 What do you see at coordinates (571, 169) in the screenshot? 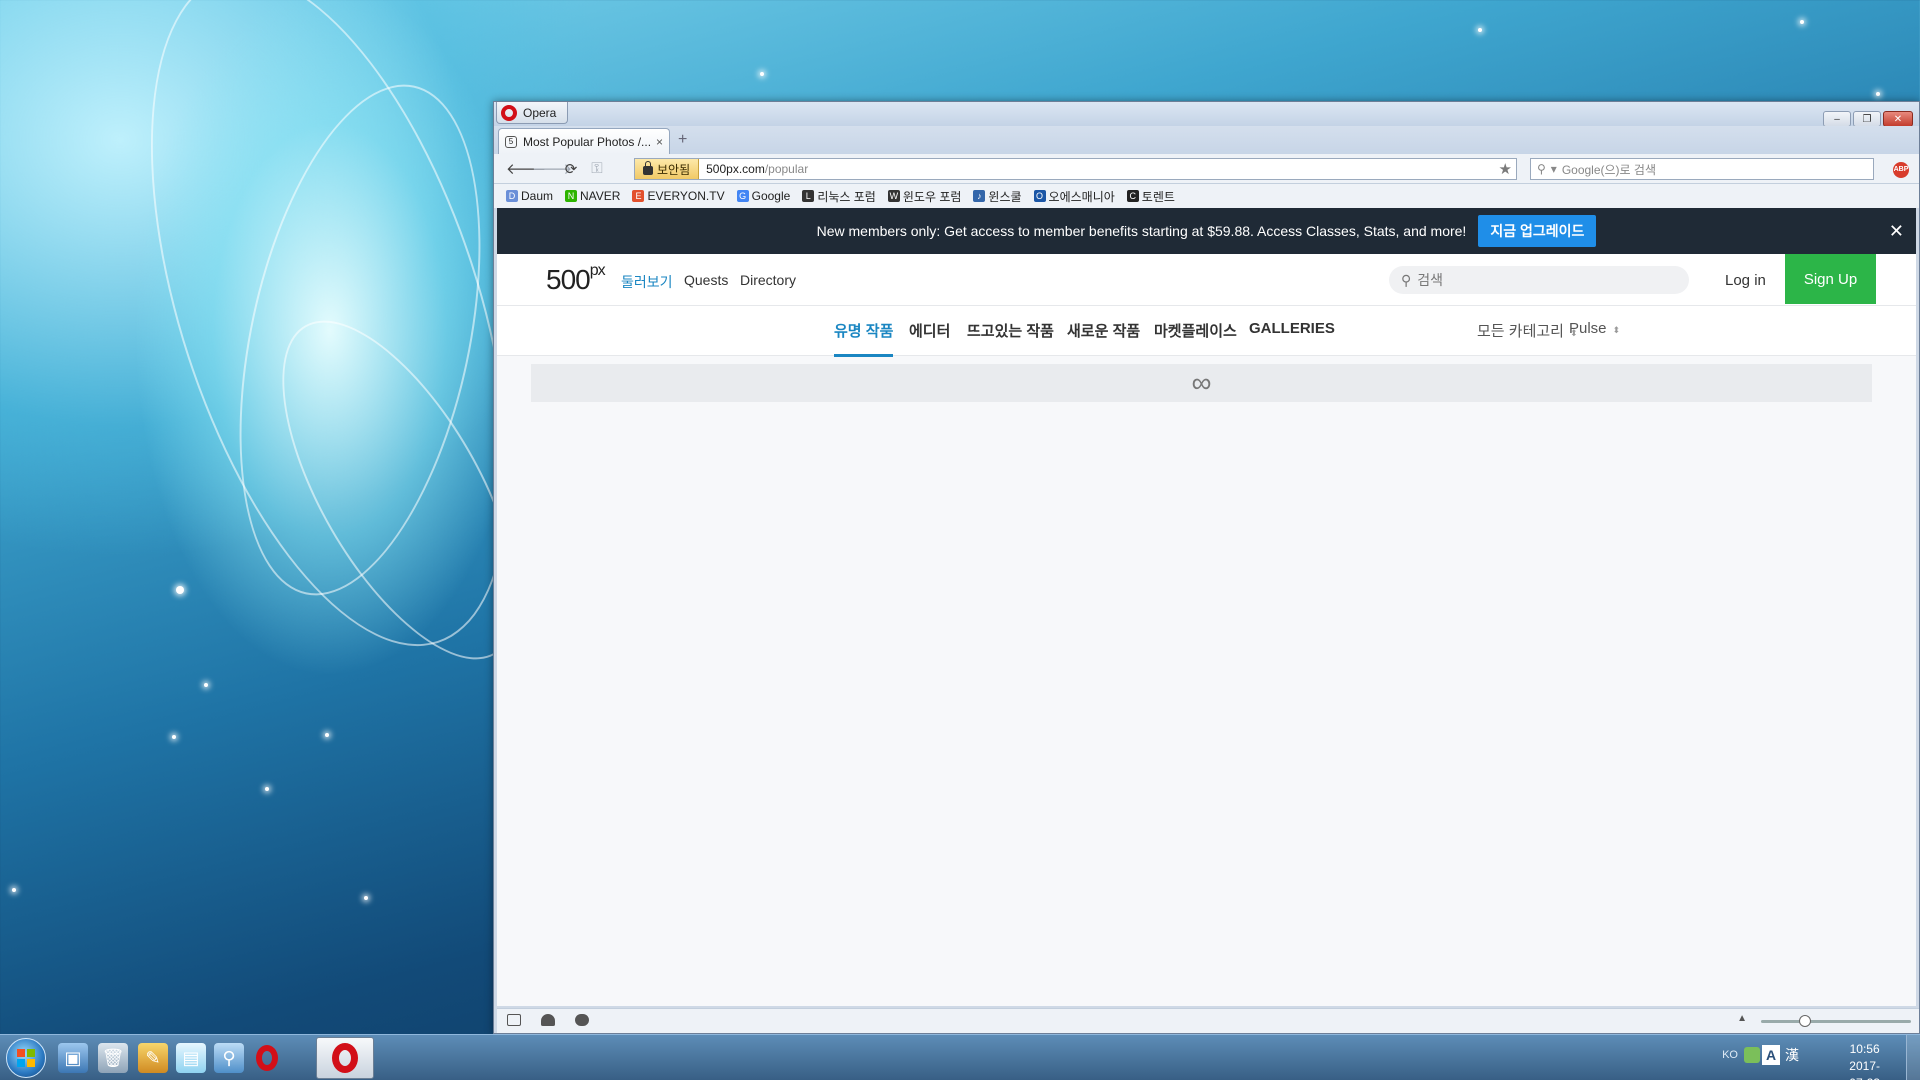
I see `reload-icon: ⟳` at bounding box center [571, 169].